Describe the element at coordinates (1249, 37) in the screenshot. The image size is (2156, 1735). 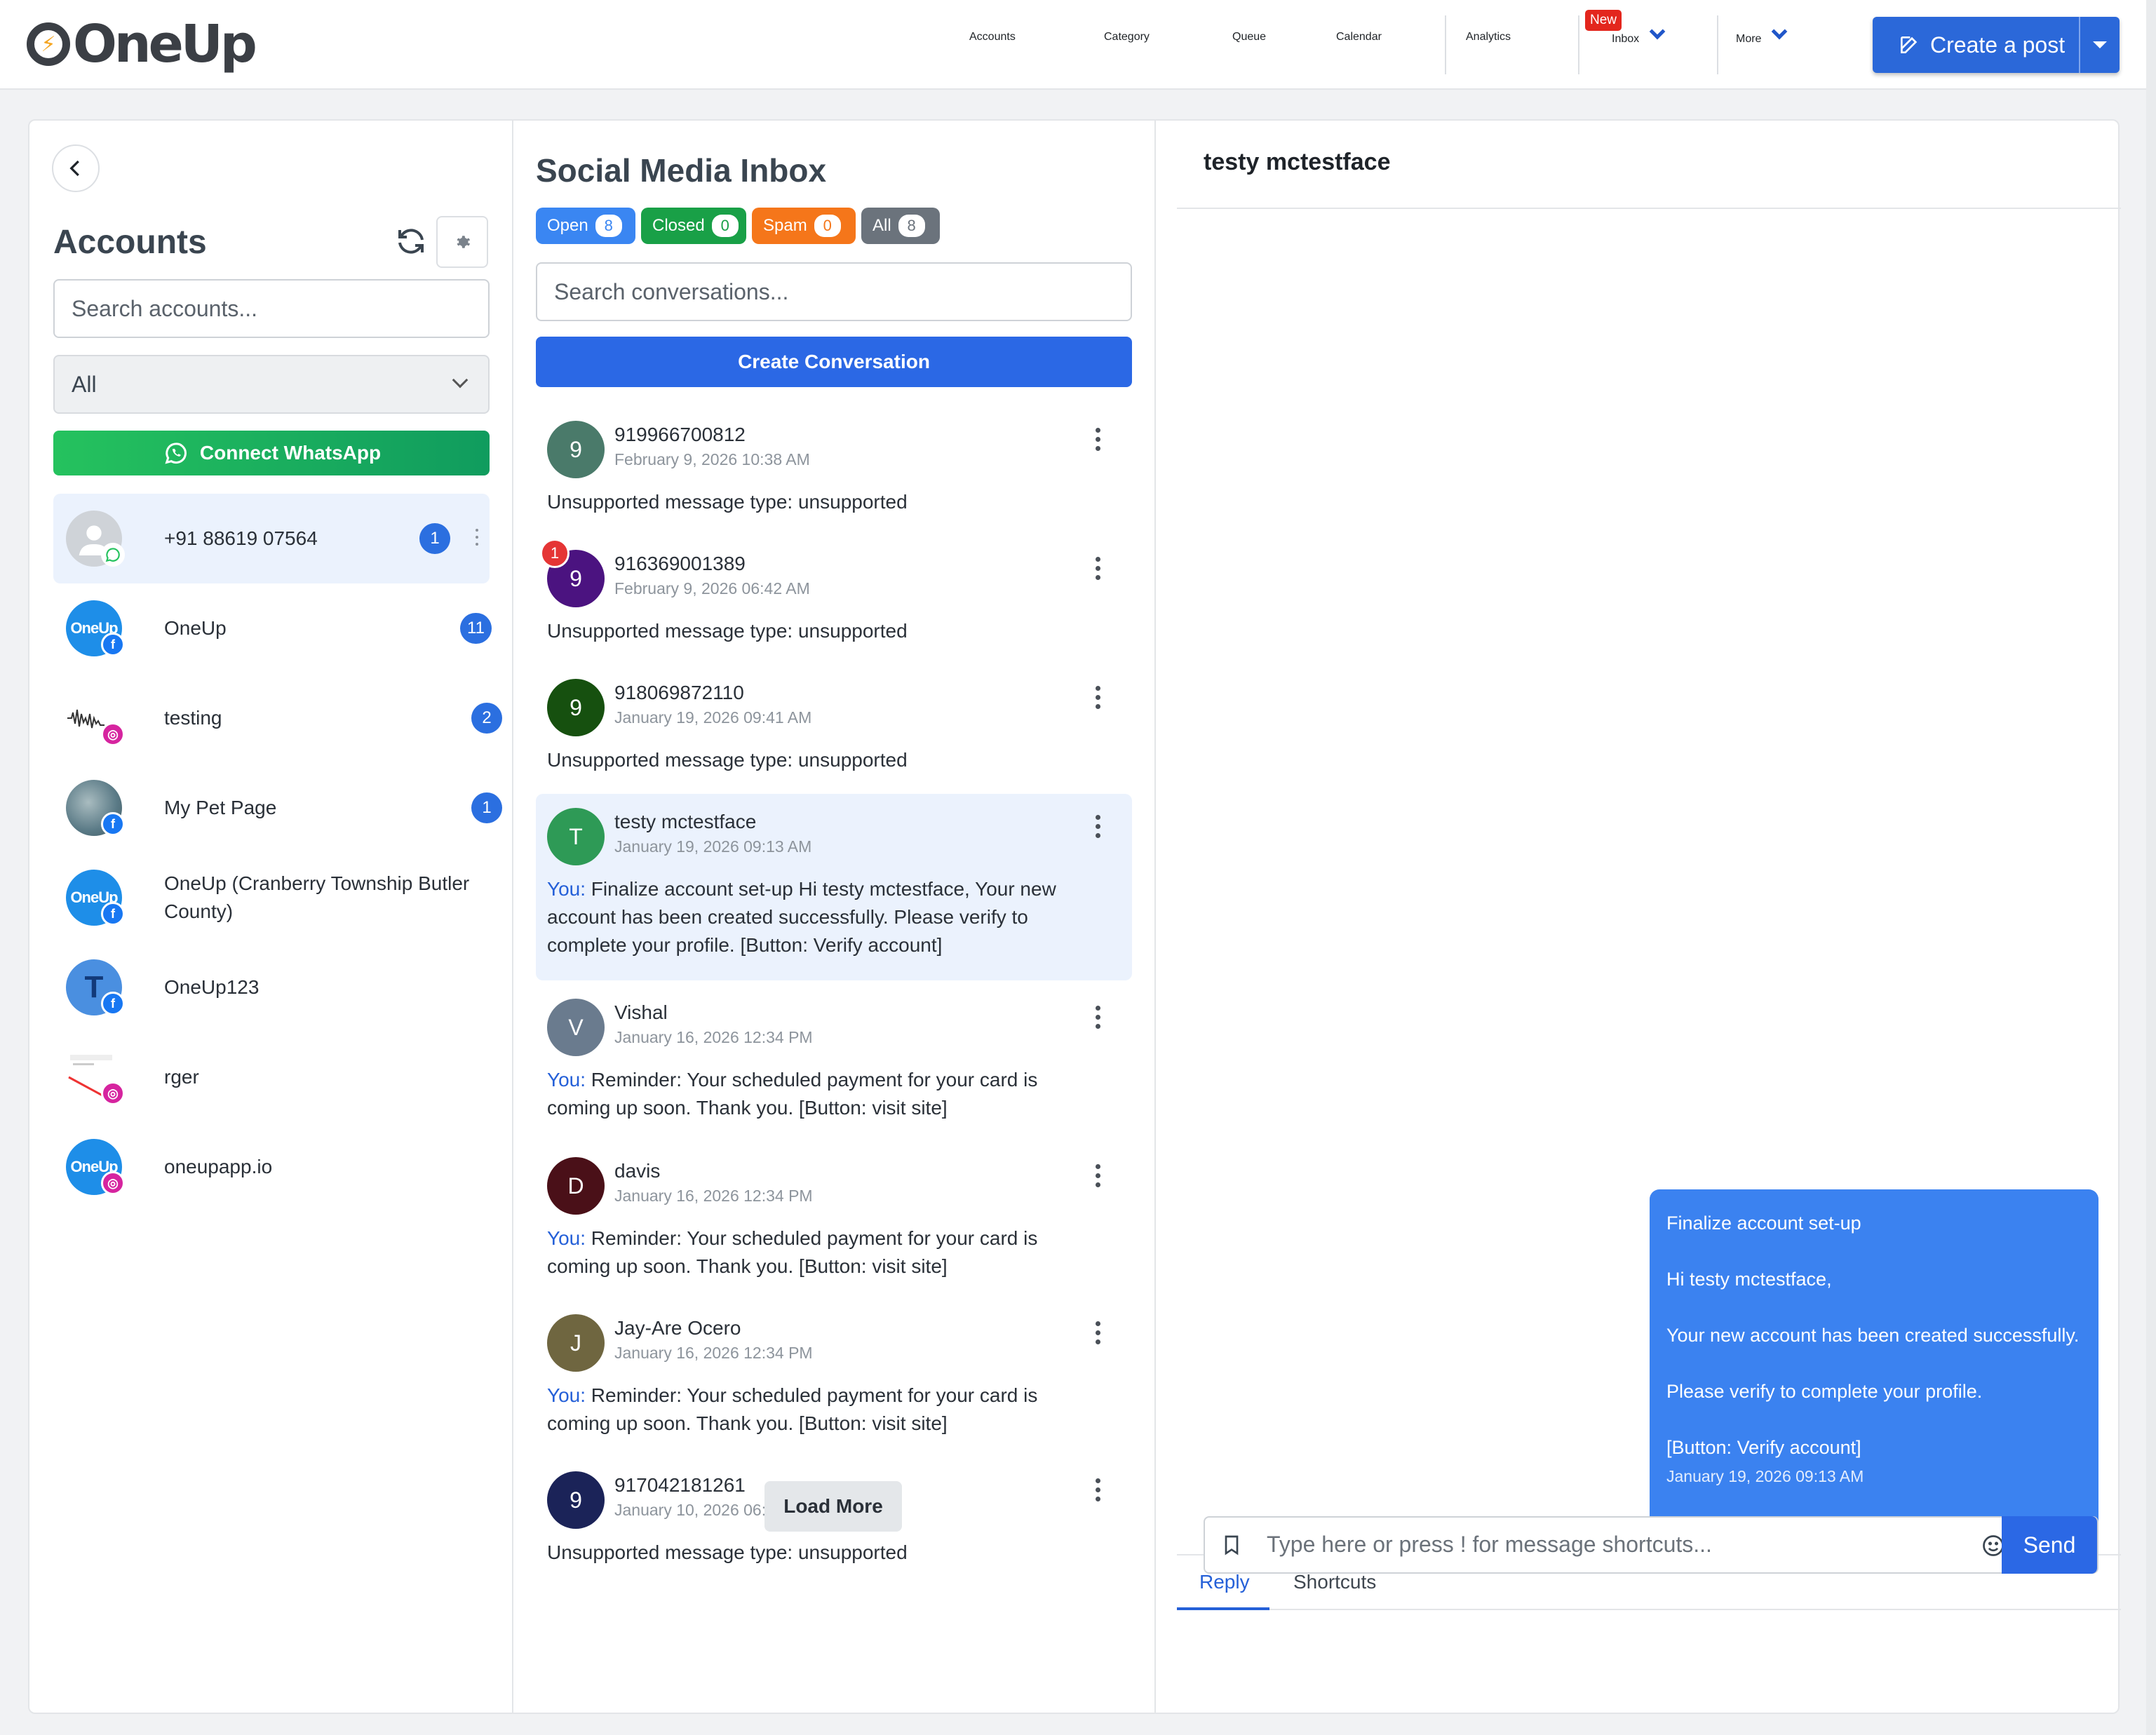
I see `nav-queue: Queue` at that location.